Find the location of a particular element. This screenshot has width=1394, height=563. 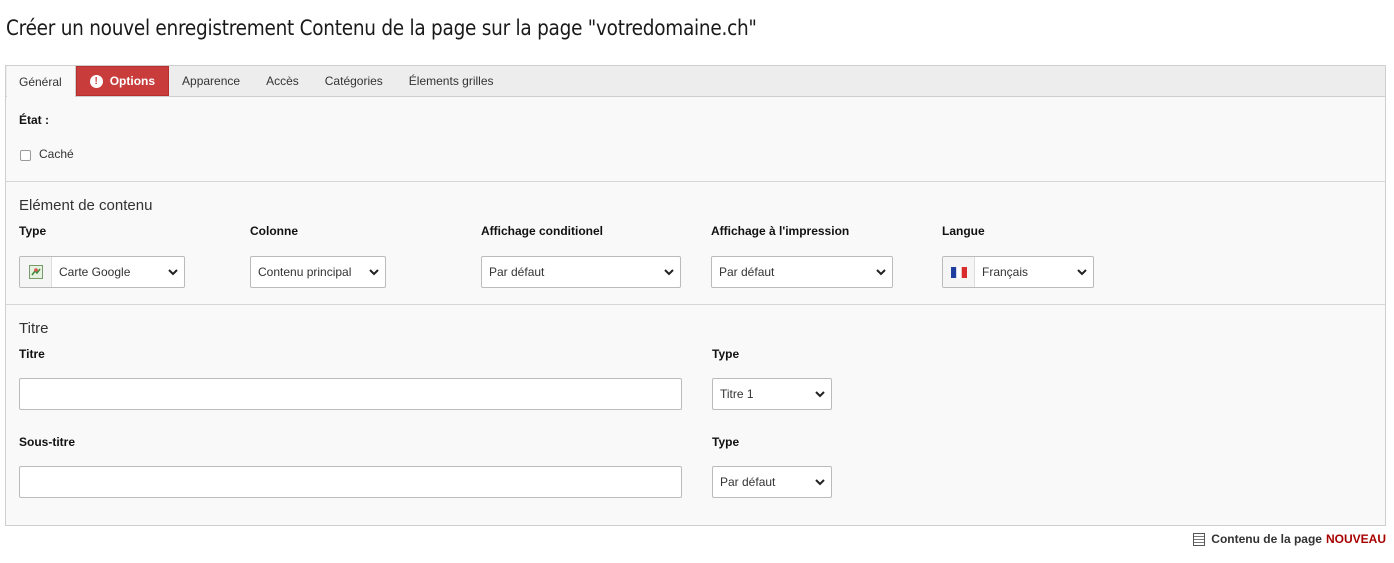

tab-general: Général is located at coordinates (41, 81).